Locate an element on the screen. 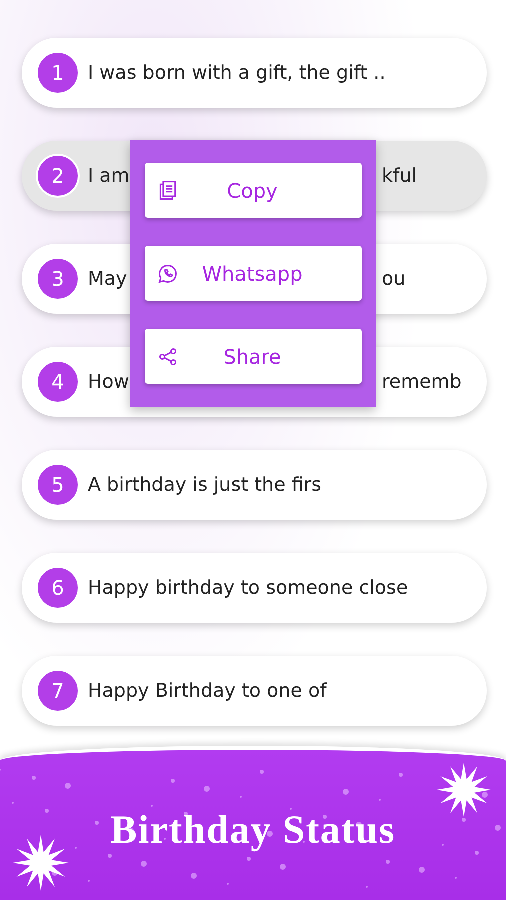 The width and height of the screenshot is (506, 900). whatsapp-button: Whatsapp is located at coordinates (253, 273).